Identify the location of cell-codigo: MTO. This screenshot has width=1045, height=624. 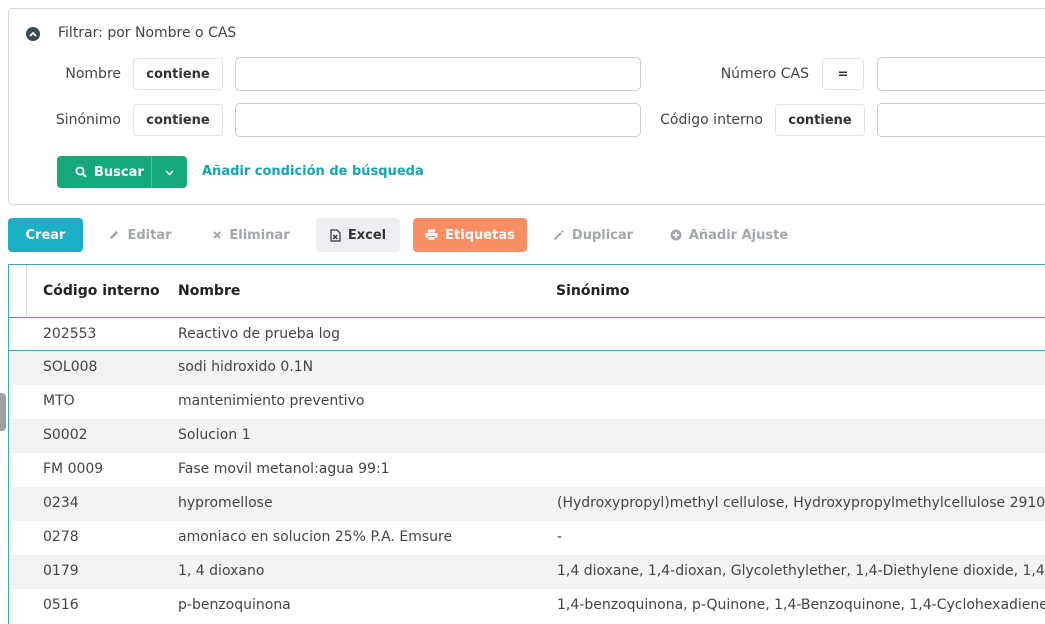
(59, 401).